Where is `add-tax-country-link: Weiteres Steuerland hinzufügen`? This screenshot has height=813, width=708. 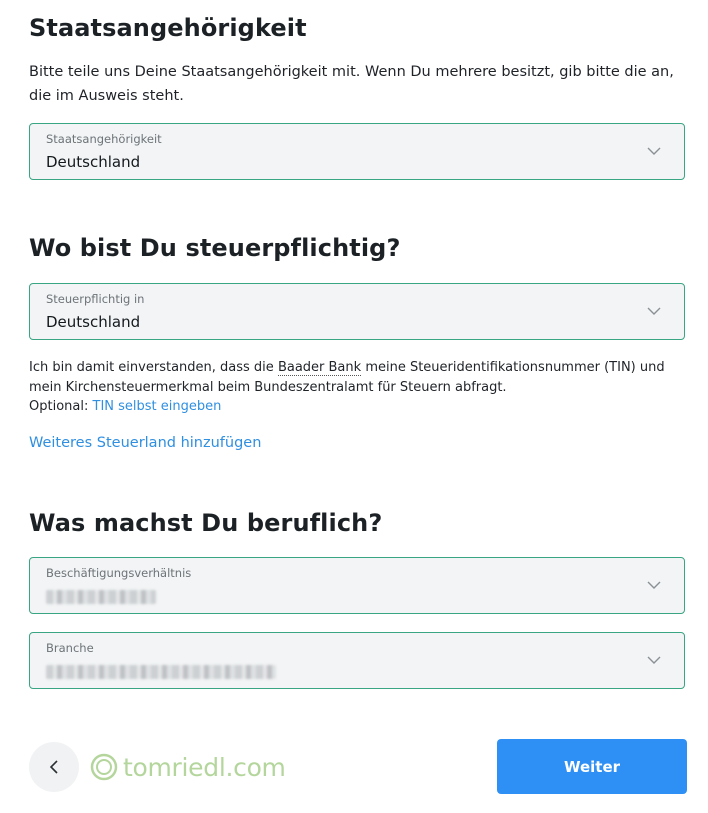
add-tax-country-link: Weiteres Steuerland hinzufügen is located at coordinates (145, 443).